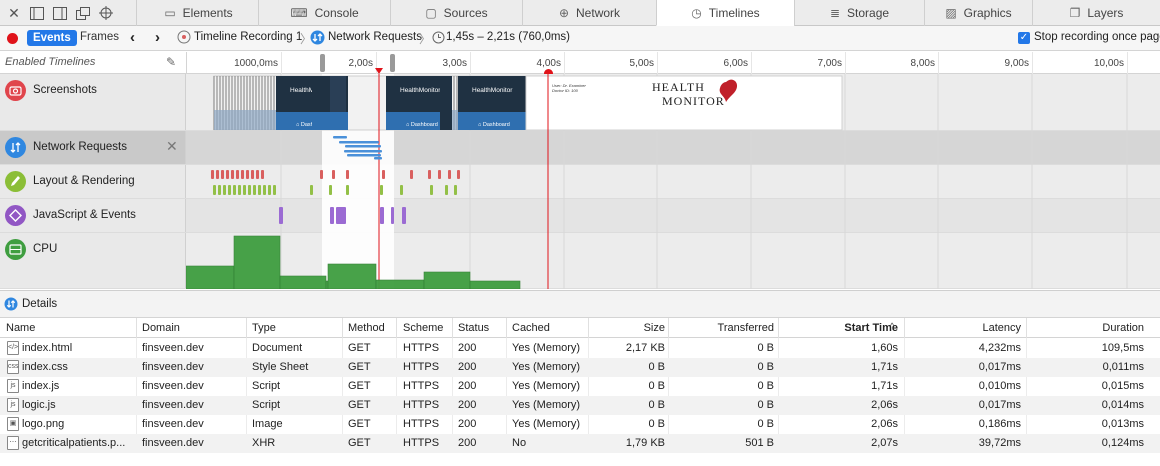  What do you see at coordinates (324, 13) in the screenshot?
I see `tab-console: ⌨ Console` at bounding box center [324, 13].